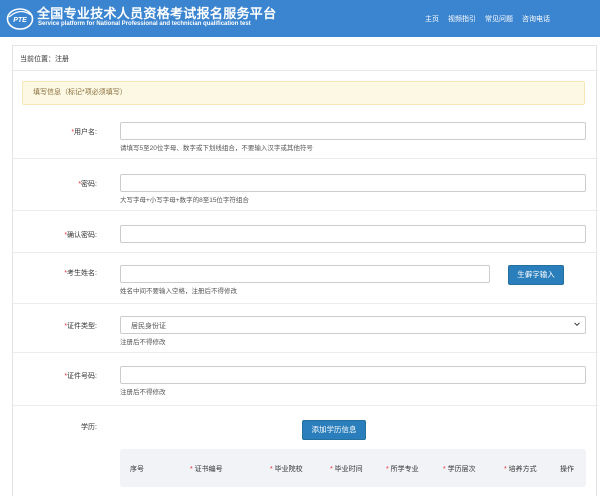 The height and width of the screenshot is (496, 600). I want to click on candidate-name-label: *考生姓名:, so click(80, 273).